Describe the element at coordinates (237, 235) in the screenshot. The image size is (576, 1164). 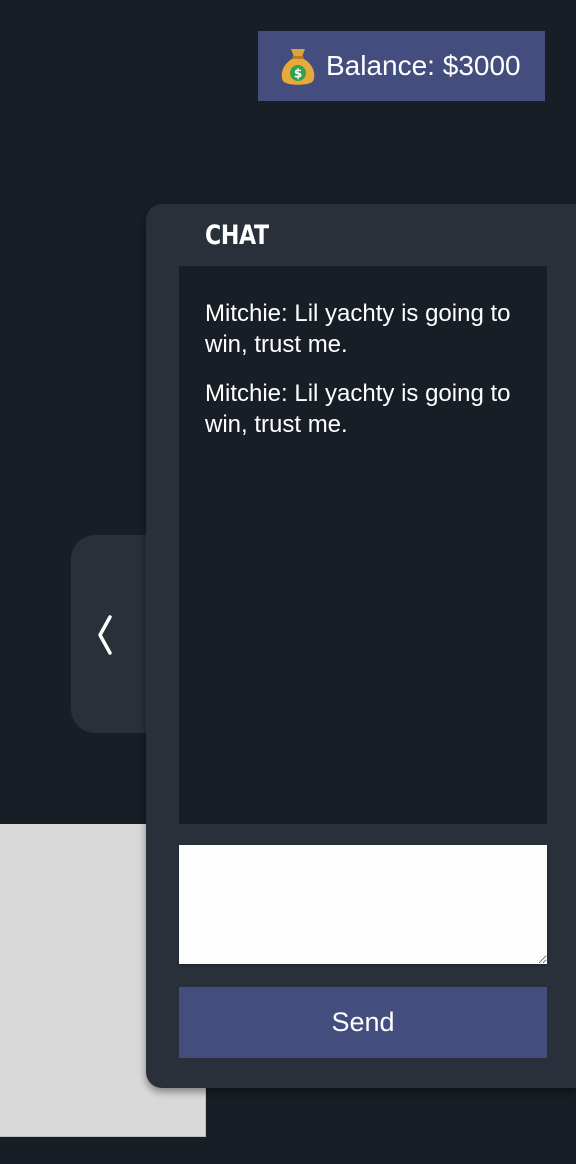
I see `chat-title: CHAT` at that location.